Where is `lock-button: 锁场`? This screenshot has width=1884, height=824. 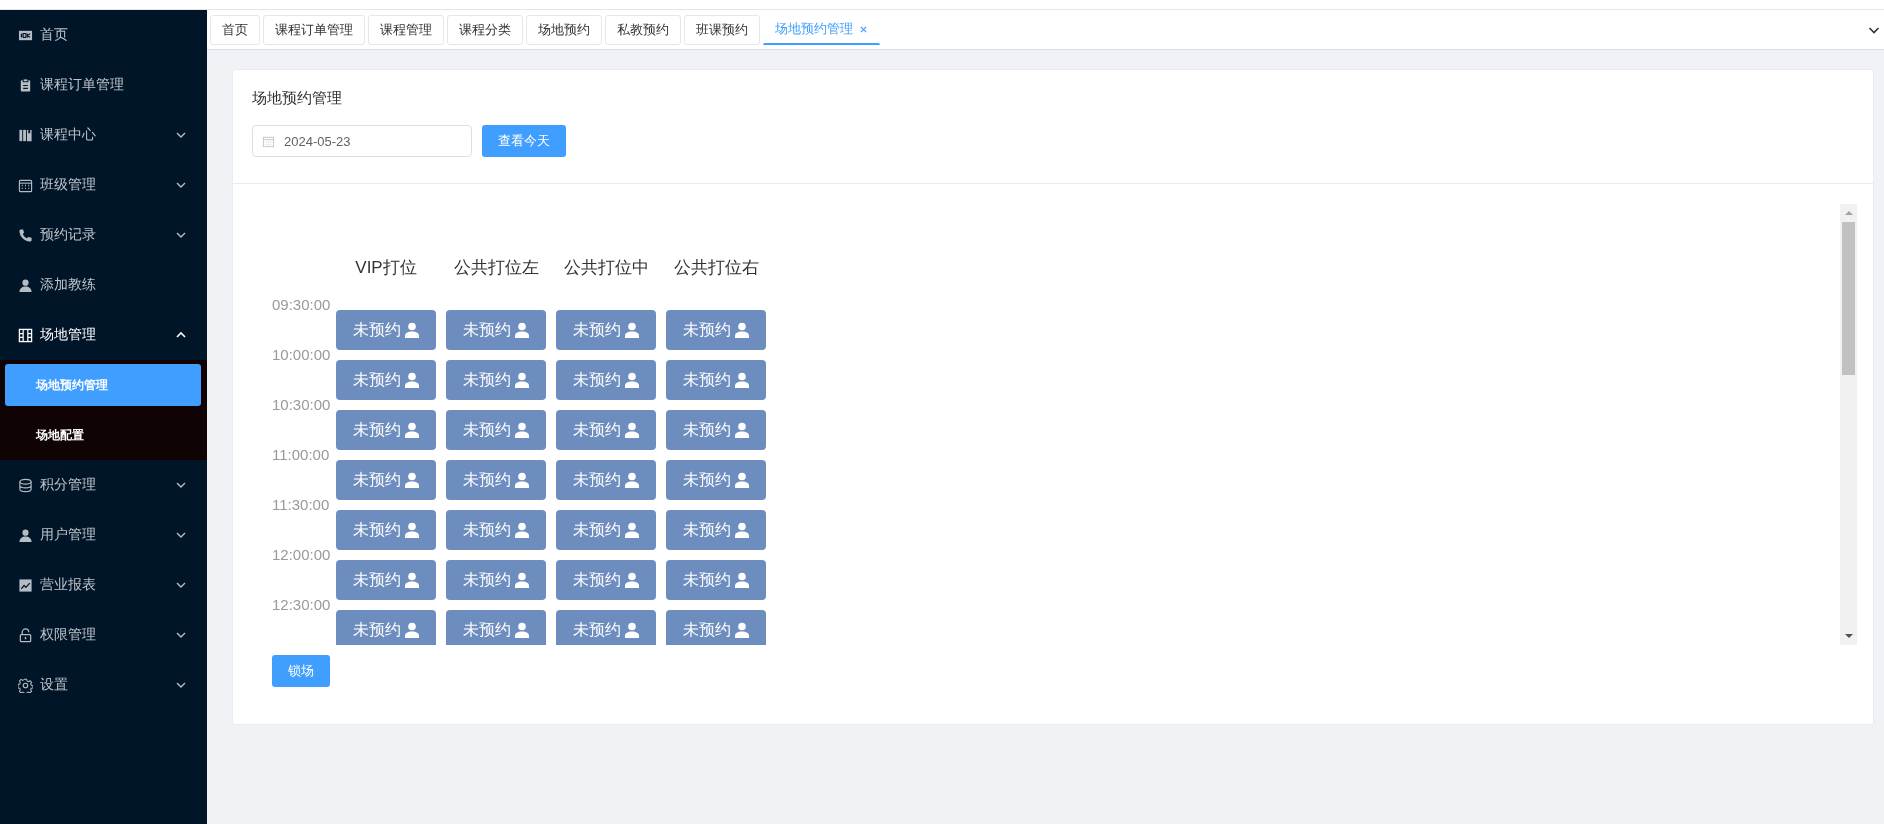 lock-button: 锁场 is located at coordinates (301, 671).